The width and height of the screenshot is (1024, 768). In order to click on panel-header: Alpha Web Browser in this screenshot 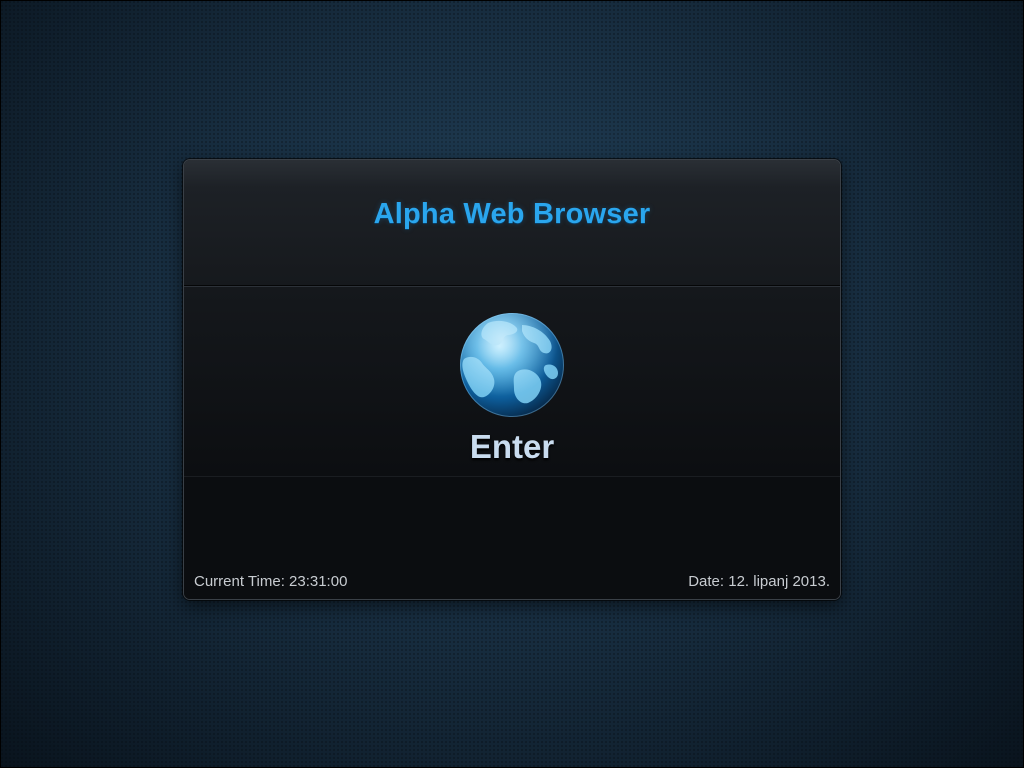, I will do `click(512, 223)`.